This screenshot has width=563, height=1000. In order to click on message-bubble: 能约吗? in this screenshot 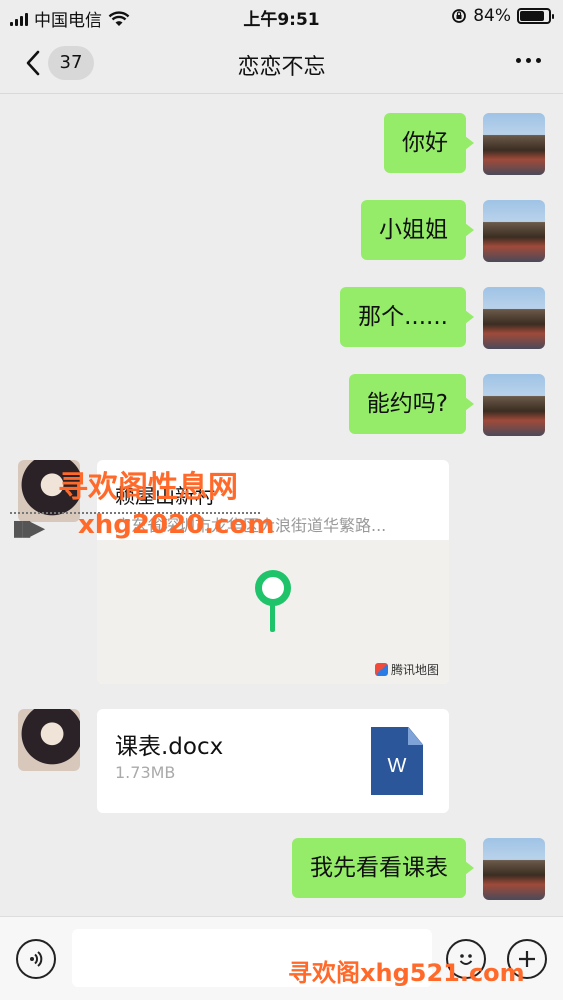, I will do `click(411, 404)`.